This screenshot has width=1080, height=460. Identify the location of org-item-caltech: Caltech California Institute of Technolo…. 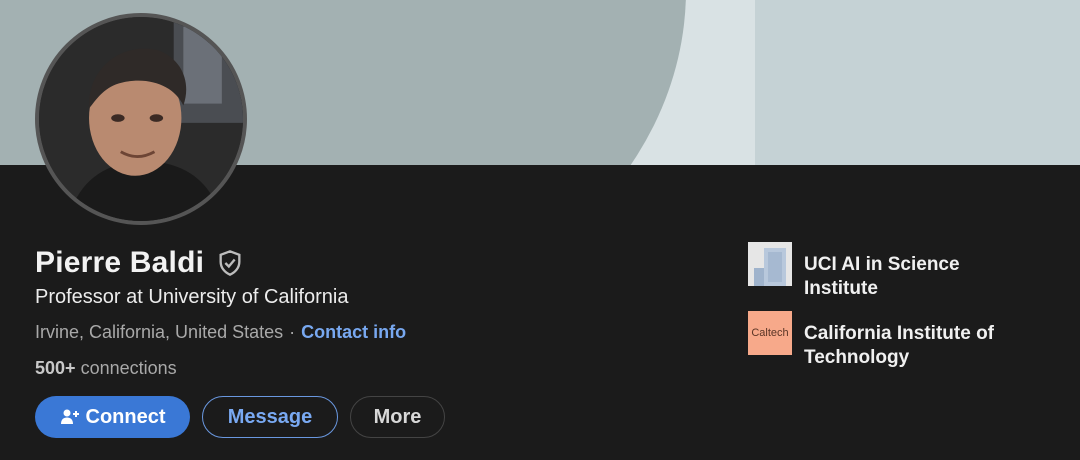
(908, 340).